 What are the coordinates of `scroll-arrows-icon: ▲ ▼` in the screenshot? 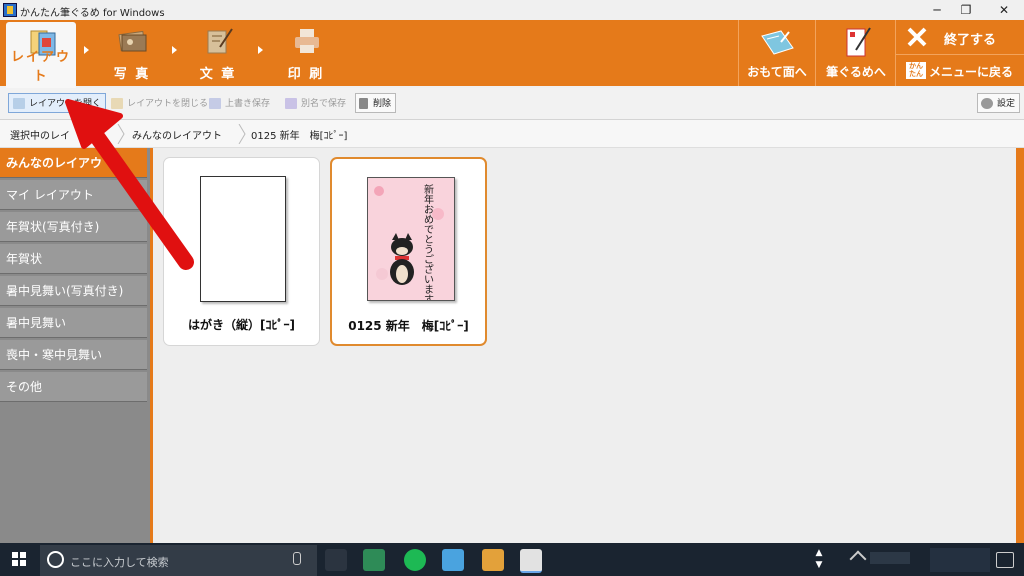 It's located at (819, 559).